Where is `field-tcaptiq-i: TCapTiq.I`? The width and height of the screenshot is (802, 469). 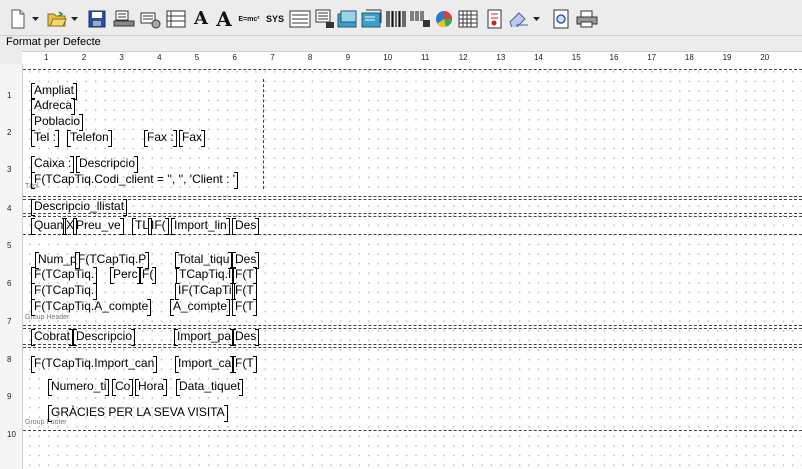 field-tcaptiq-i: TCapTiq.I is located at coordinates (205, 275).